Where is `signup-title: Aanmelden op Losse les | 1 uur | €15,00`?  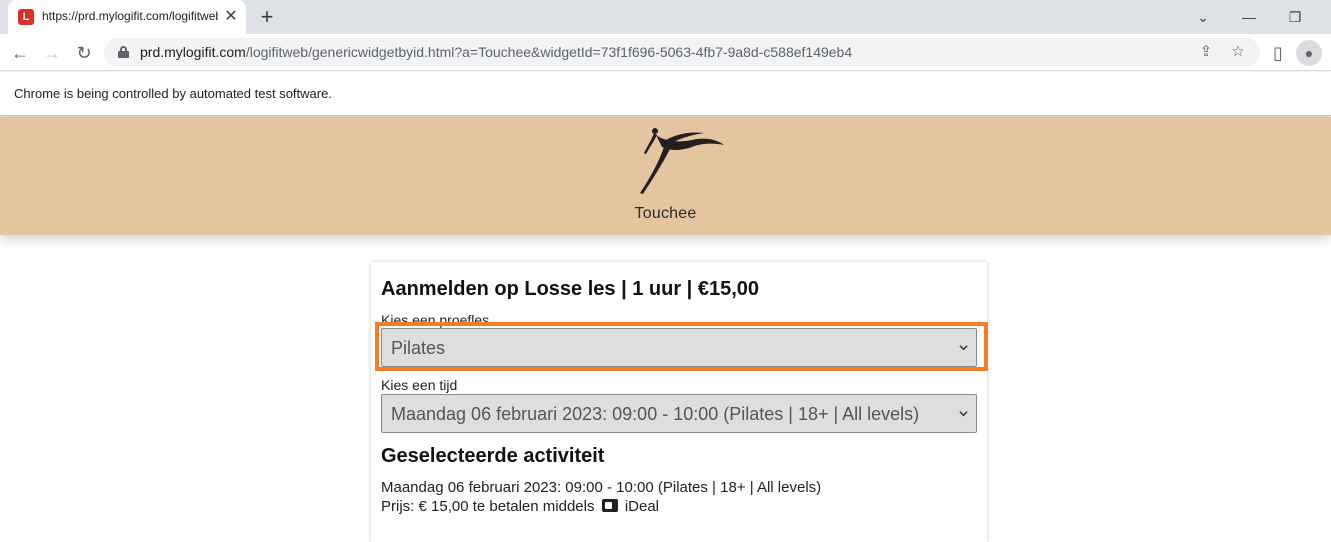
signup-title: Aanmelden op Losse les | 1 uur | €15,00 is located at coordinates (570, 289).